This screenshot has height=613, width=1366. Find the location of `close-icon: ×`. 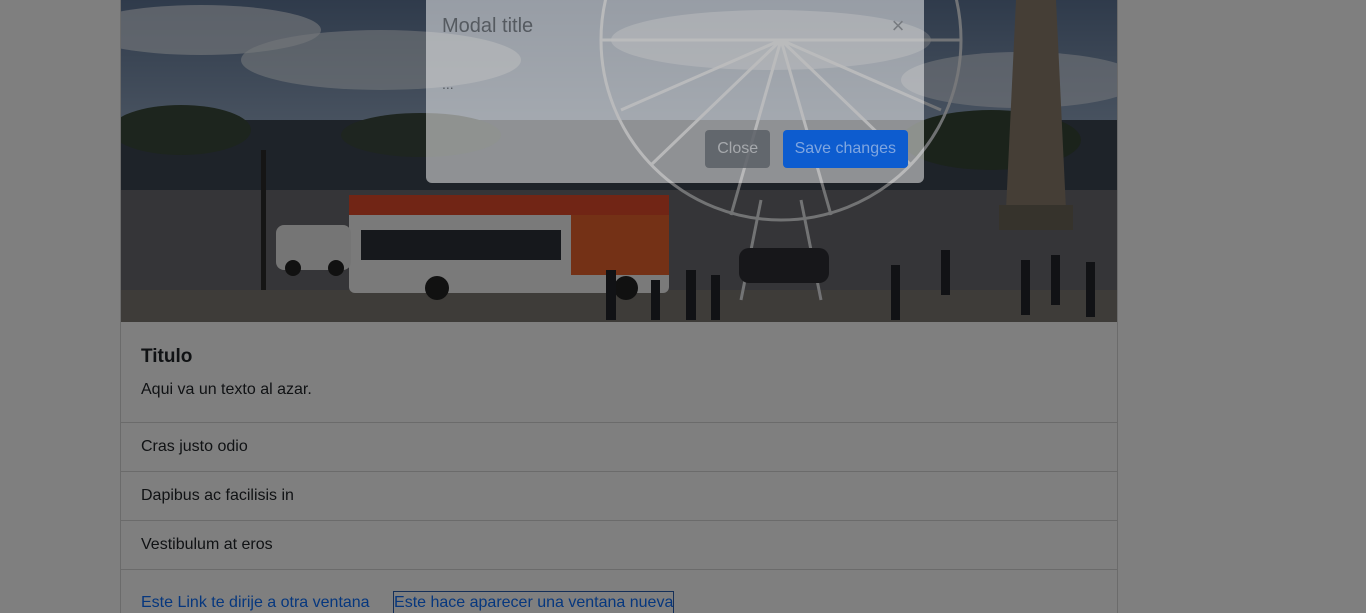

close-icon: × is located at coordinates (898, 26).